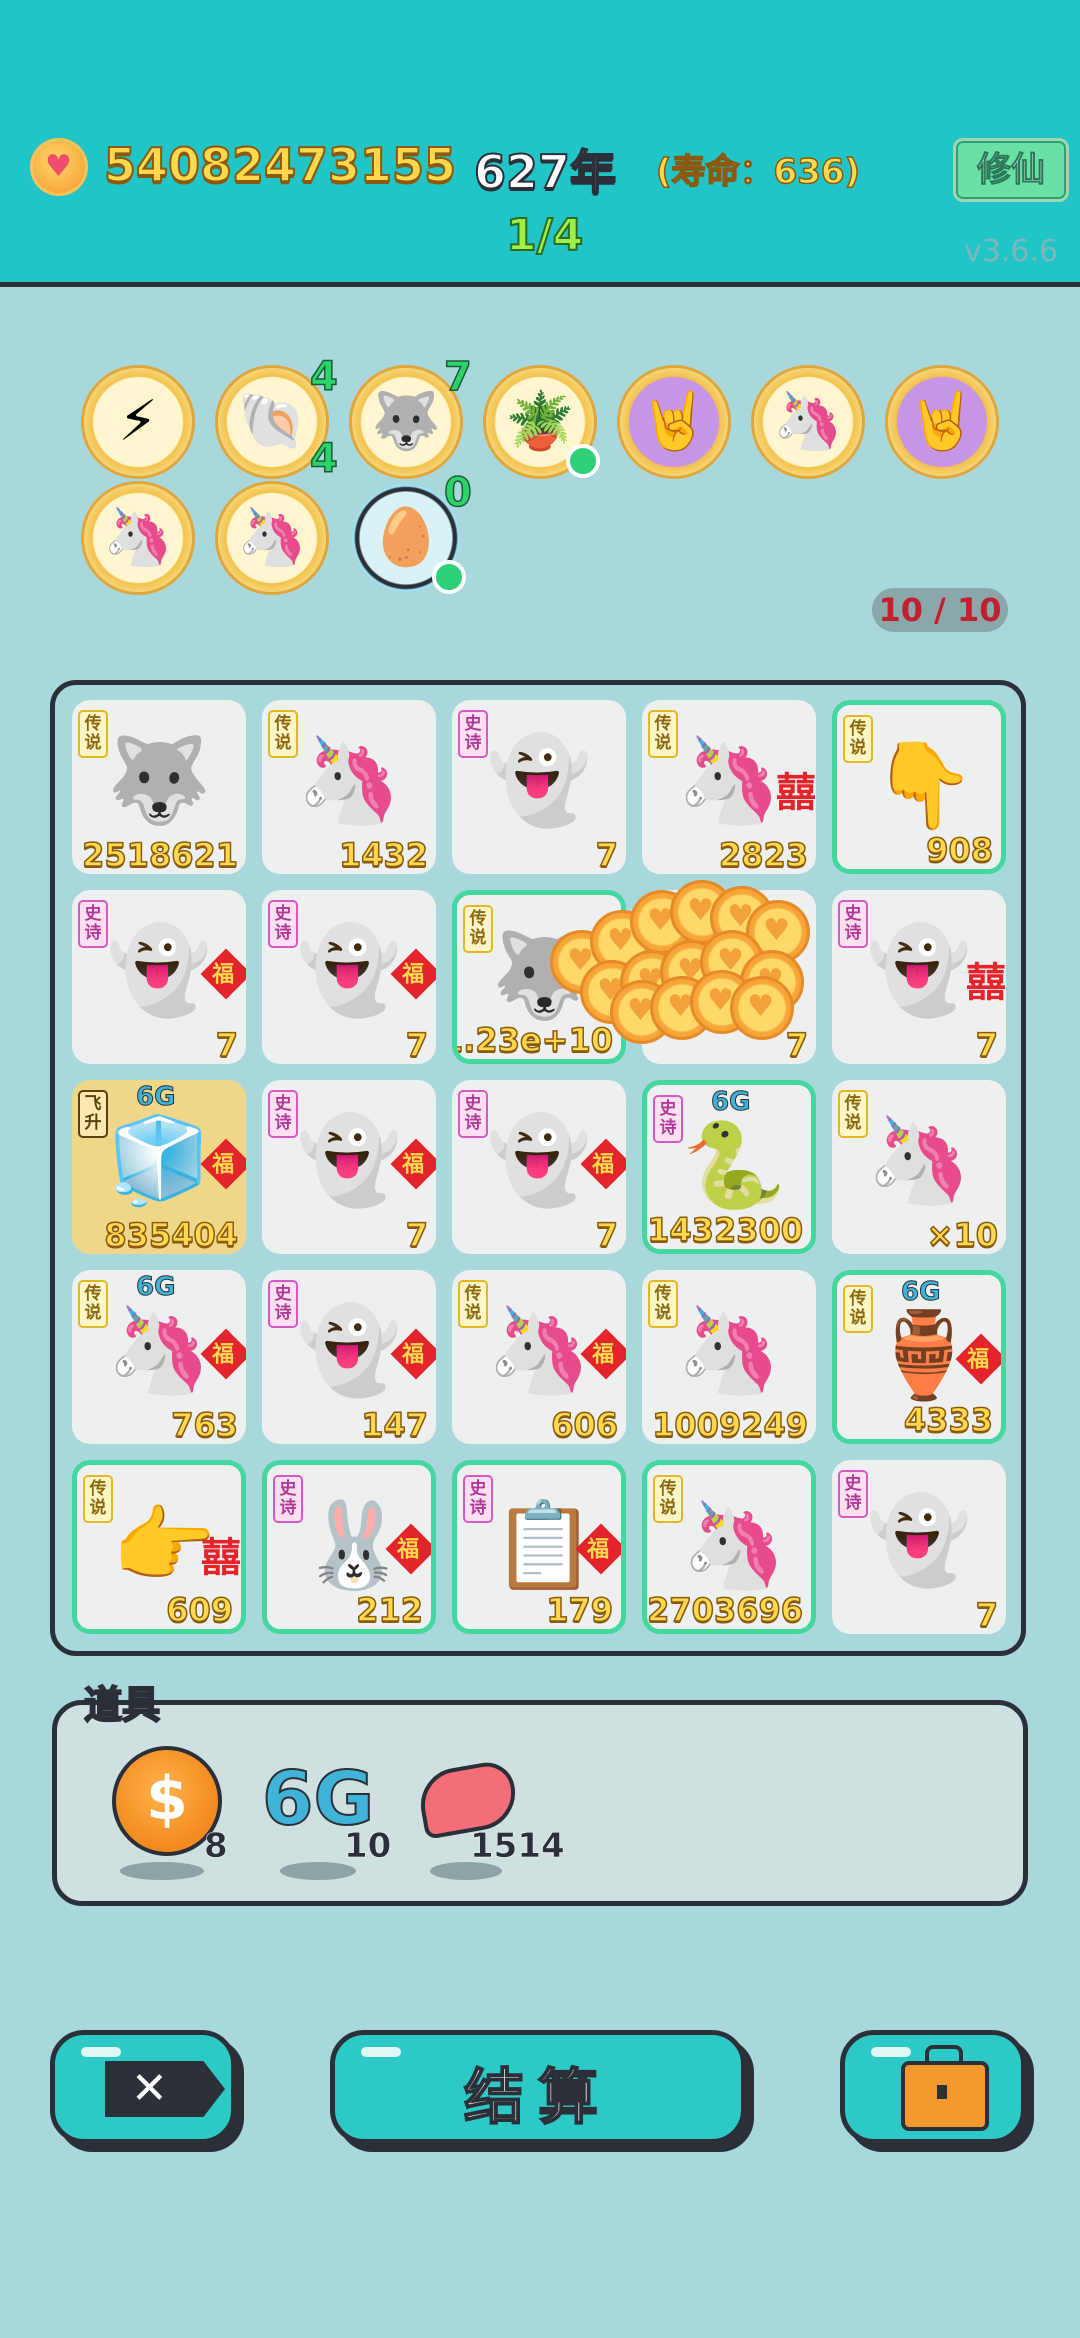 The height and width of the screenshot is (2338, 1080). What do you see at coordinates (349, 1547) in the screenshot?
I see `board-tile: 史诗 🐰 福 212` at bounding box center [349, 1547].